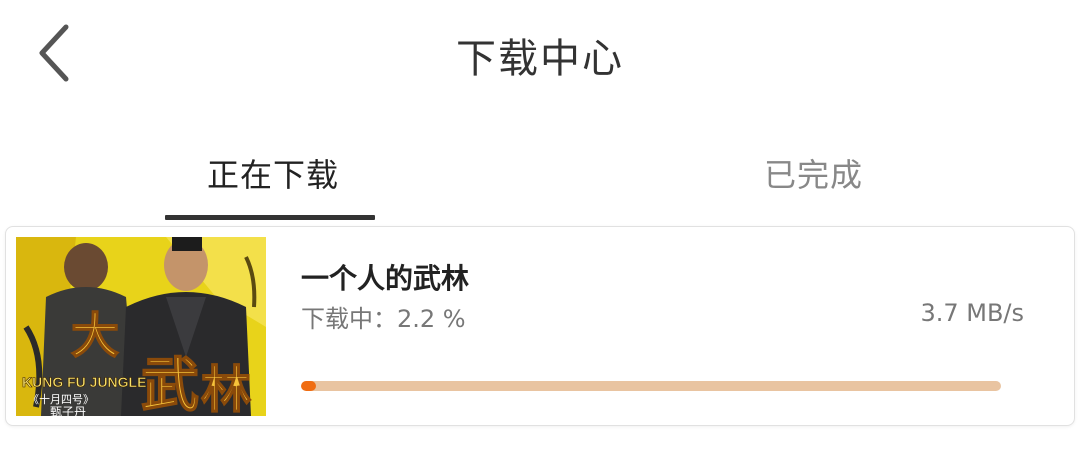 This screenshot has height=463, width=1080. I want to click on poster-date-text: 《十月四号》, so click(61, 399).